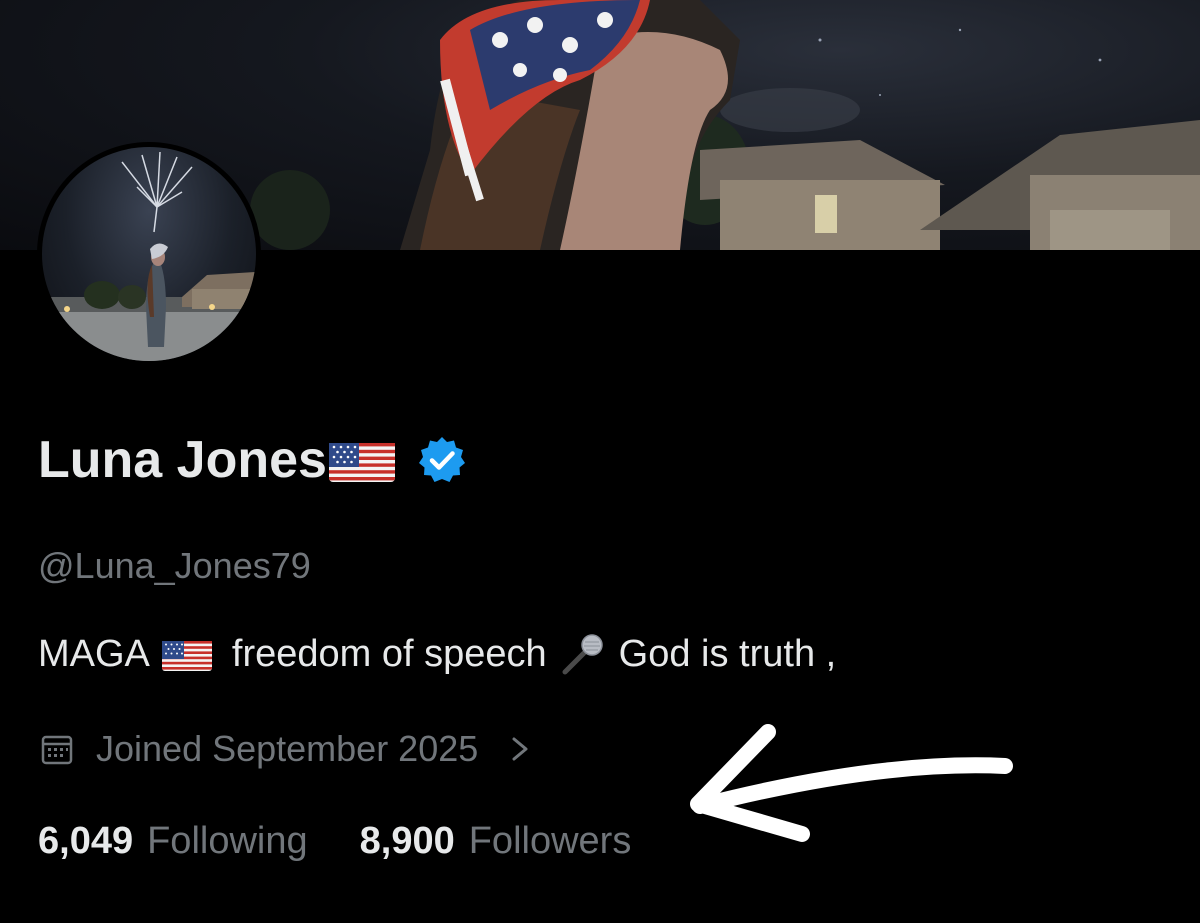 This screenshot has width=1200, height=923. What do you see at coordinates (57, 750) in the screenshot?
I see `calendar-icon` at bounding box center [57, 750].